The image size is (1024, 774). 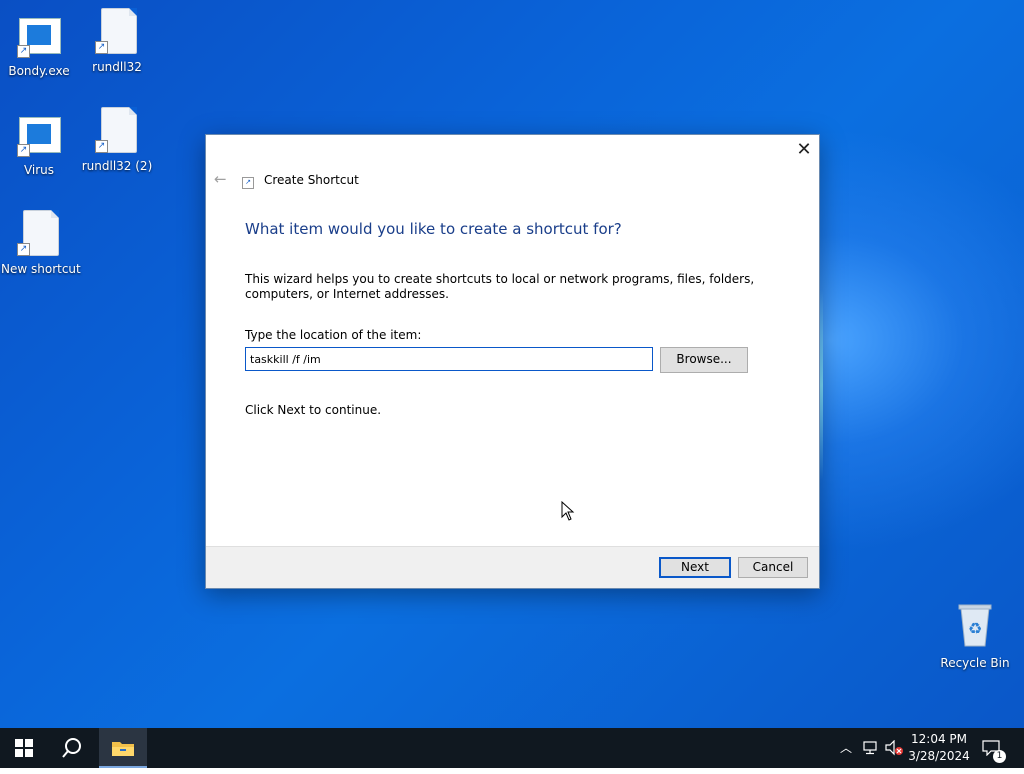 What do you see at coordinates (939, 739) in the screenshot?
I see `clock-time: 12:04 PM` at bounding box center [939, 739].